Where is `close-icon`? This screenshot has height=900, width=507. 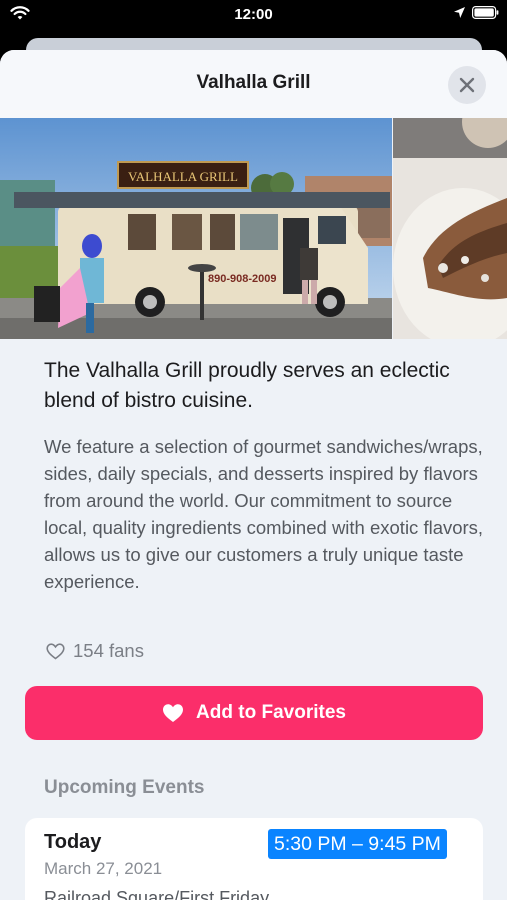
close-icon is located at coordinates (467, 85).